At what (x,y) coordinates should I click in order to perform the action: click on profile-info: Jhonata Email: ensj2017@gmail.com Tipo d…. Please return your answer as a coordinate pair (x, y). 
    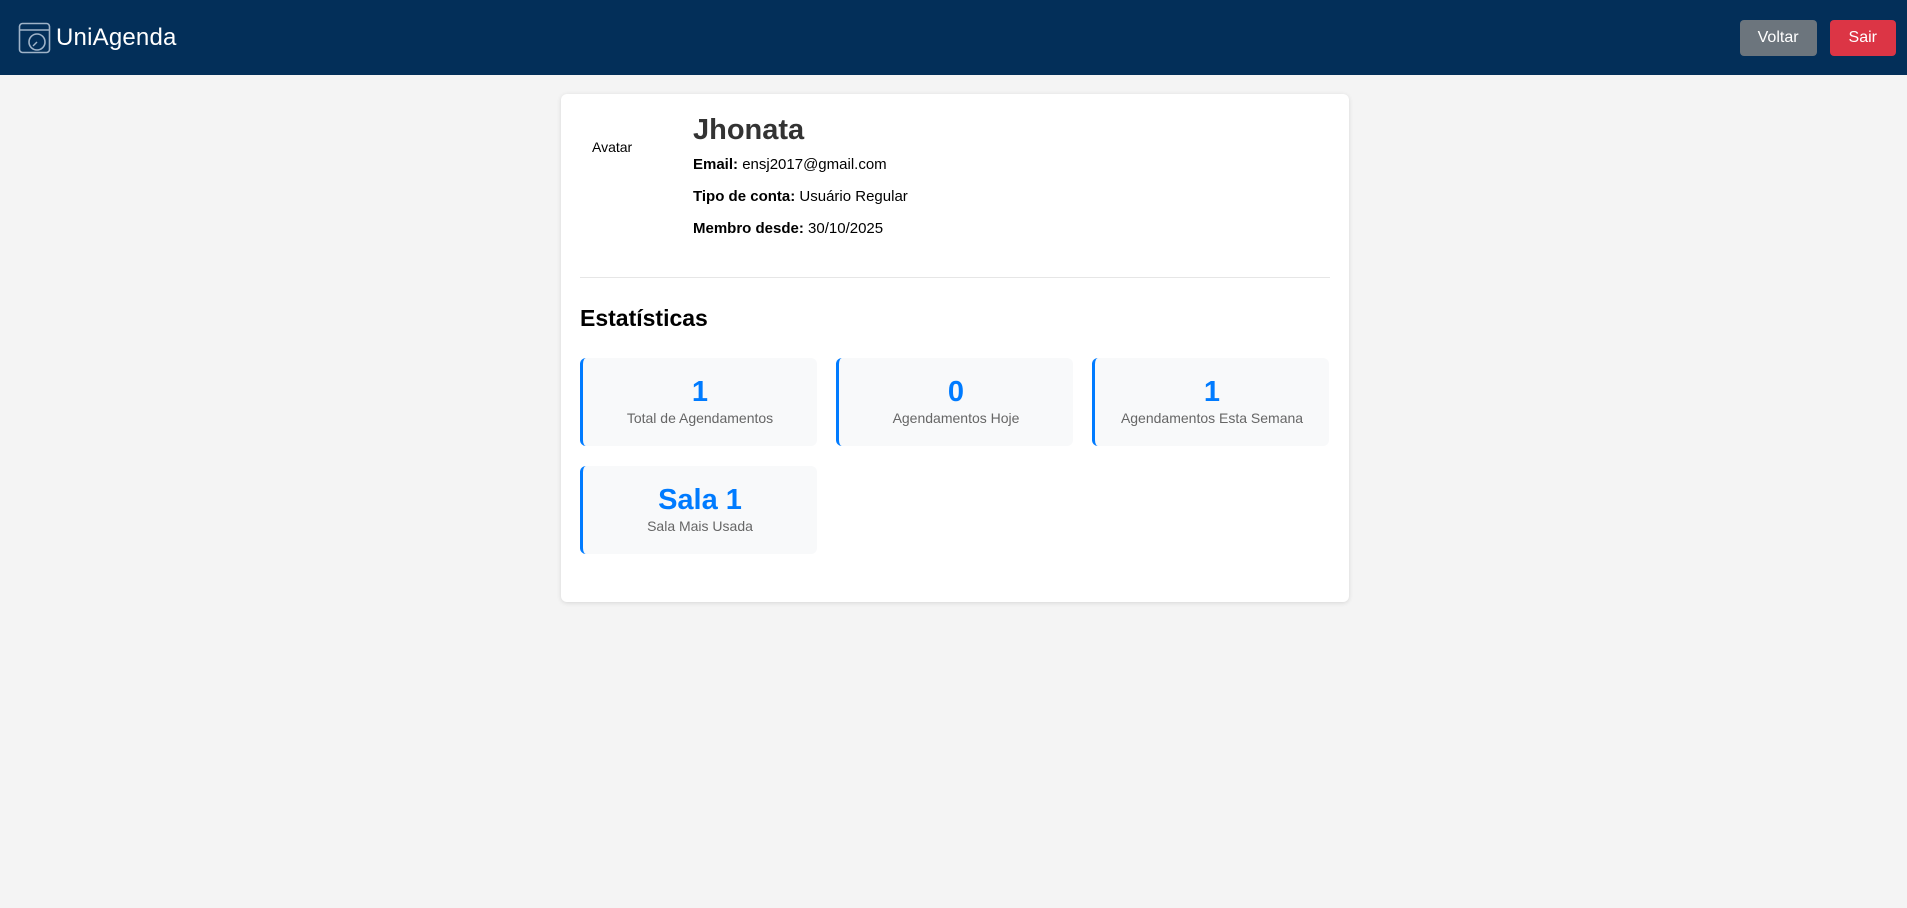
    Looking at the image, I should click on (800, 176).